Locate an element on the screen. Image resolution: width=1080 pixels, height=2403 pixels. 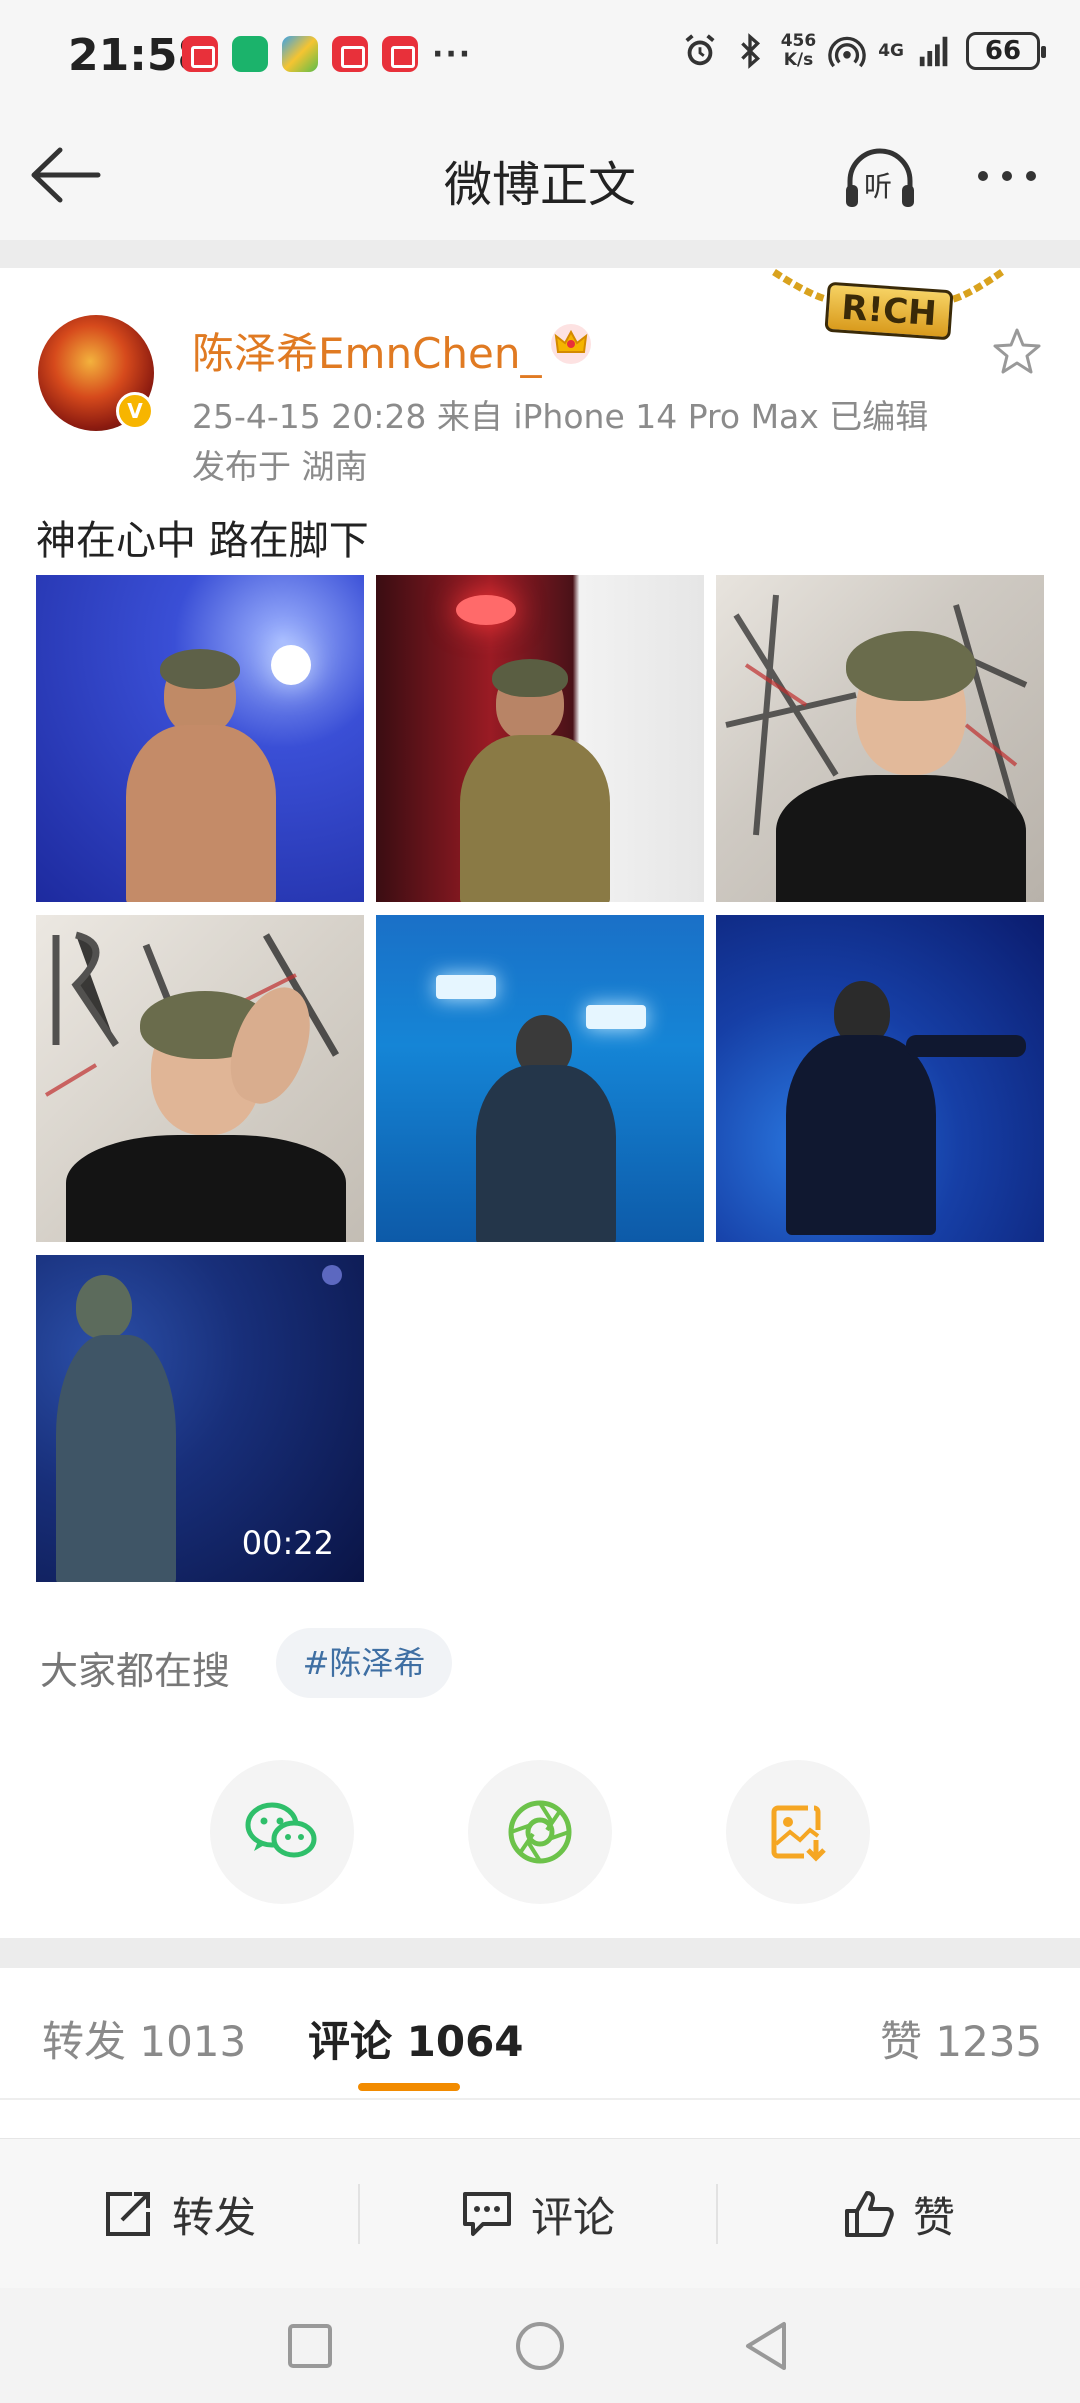
listen-button: 听 is located at coordinates (880, 180).